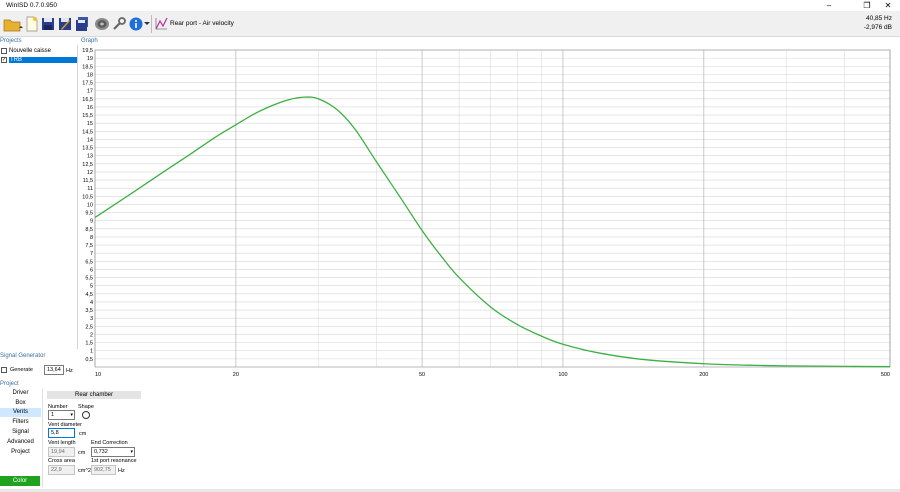 The height and width of the screenshot is (492, 900). I want to click on y-tick-label: 17, so click(90, 92).